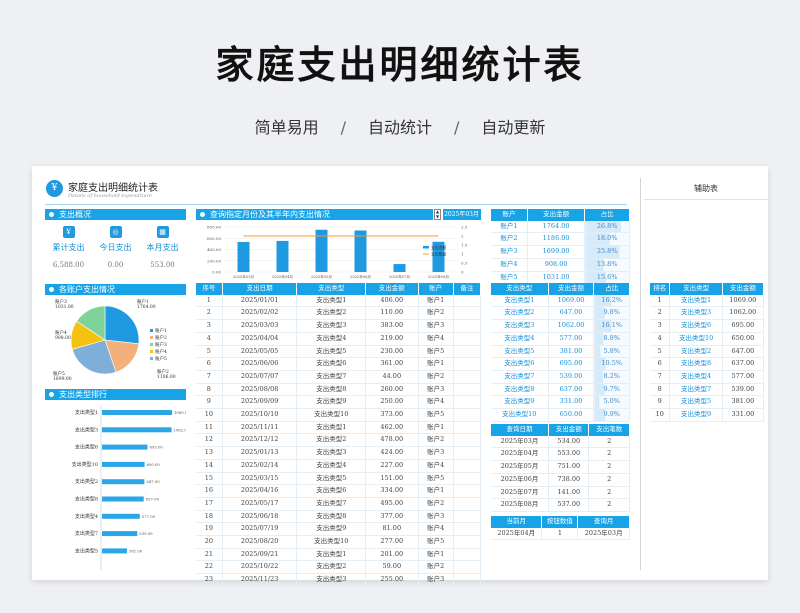 This screenshot has width=800, height=613. I want to click on table-cell: 908.00, so click(556, 265).